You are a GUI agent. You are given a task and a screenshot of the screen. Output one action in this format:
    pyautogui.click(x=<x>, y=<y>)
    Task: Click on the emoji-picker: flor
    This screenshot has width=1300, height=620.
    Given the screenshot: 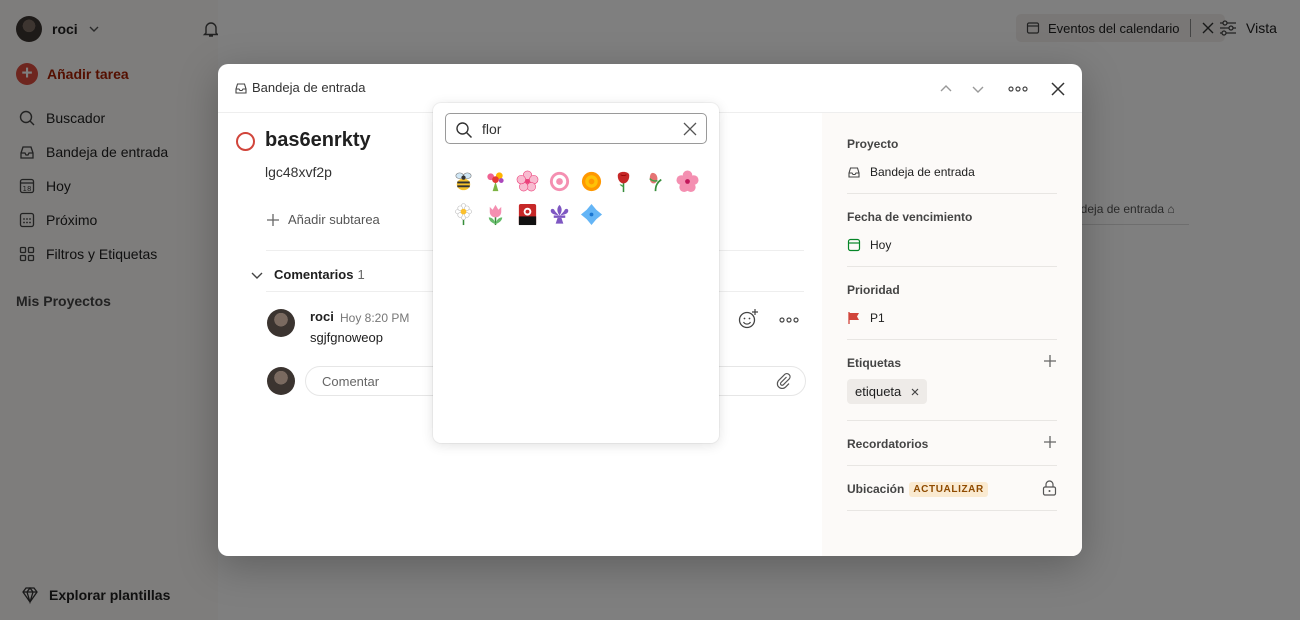 What is the action you would take?
    pyautogui.click(x=576, y=273)
    